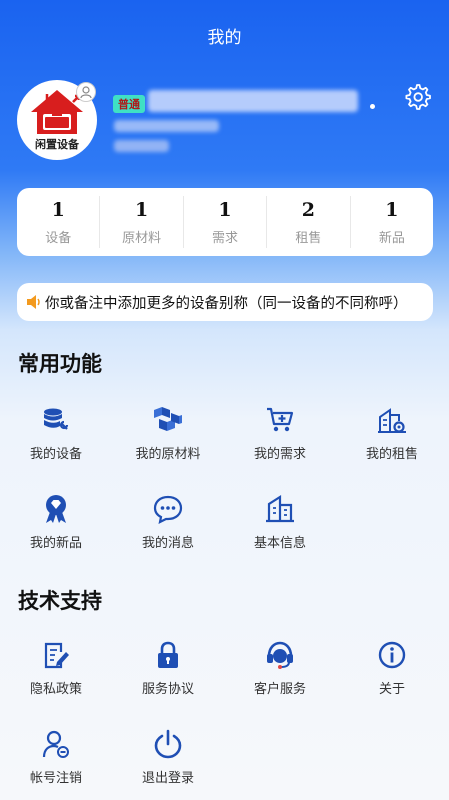 The width and height of the screenshot is (449, 800). What do you see at coordinates (56, 419) in the screenshot?
I see `database-wrench-icon` at bounding box center [56, 419].